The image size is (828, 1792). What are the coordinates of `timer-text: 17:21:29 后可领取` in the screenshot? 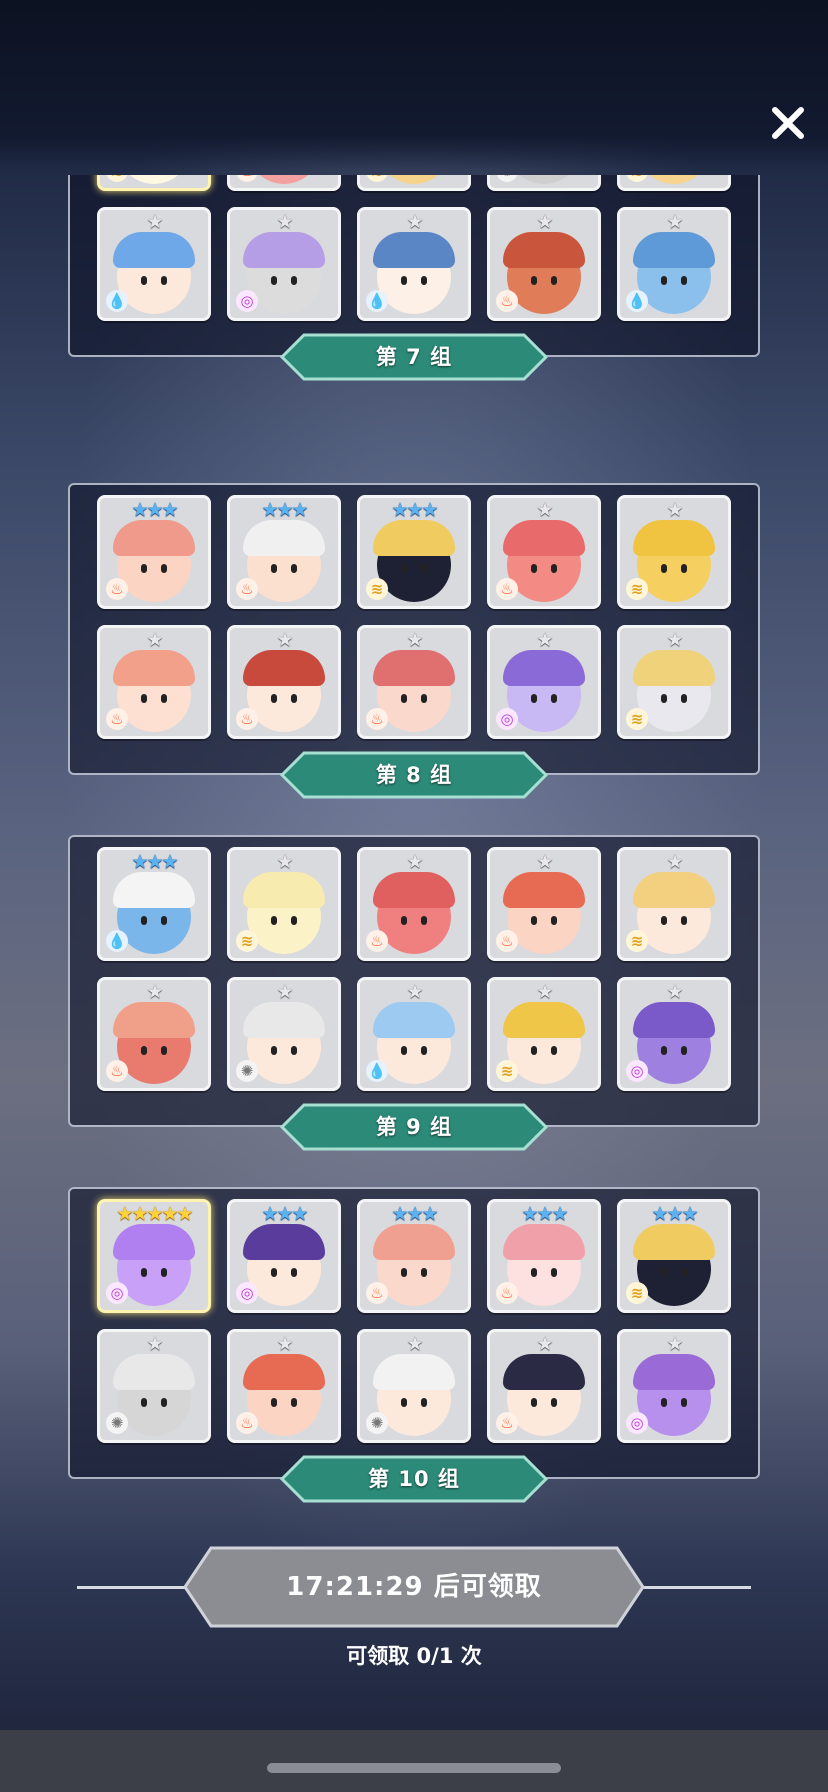 It's located at (414, 1587).